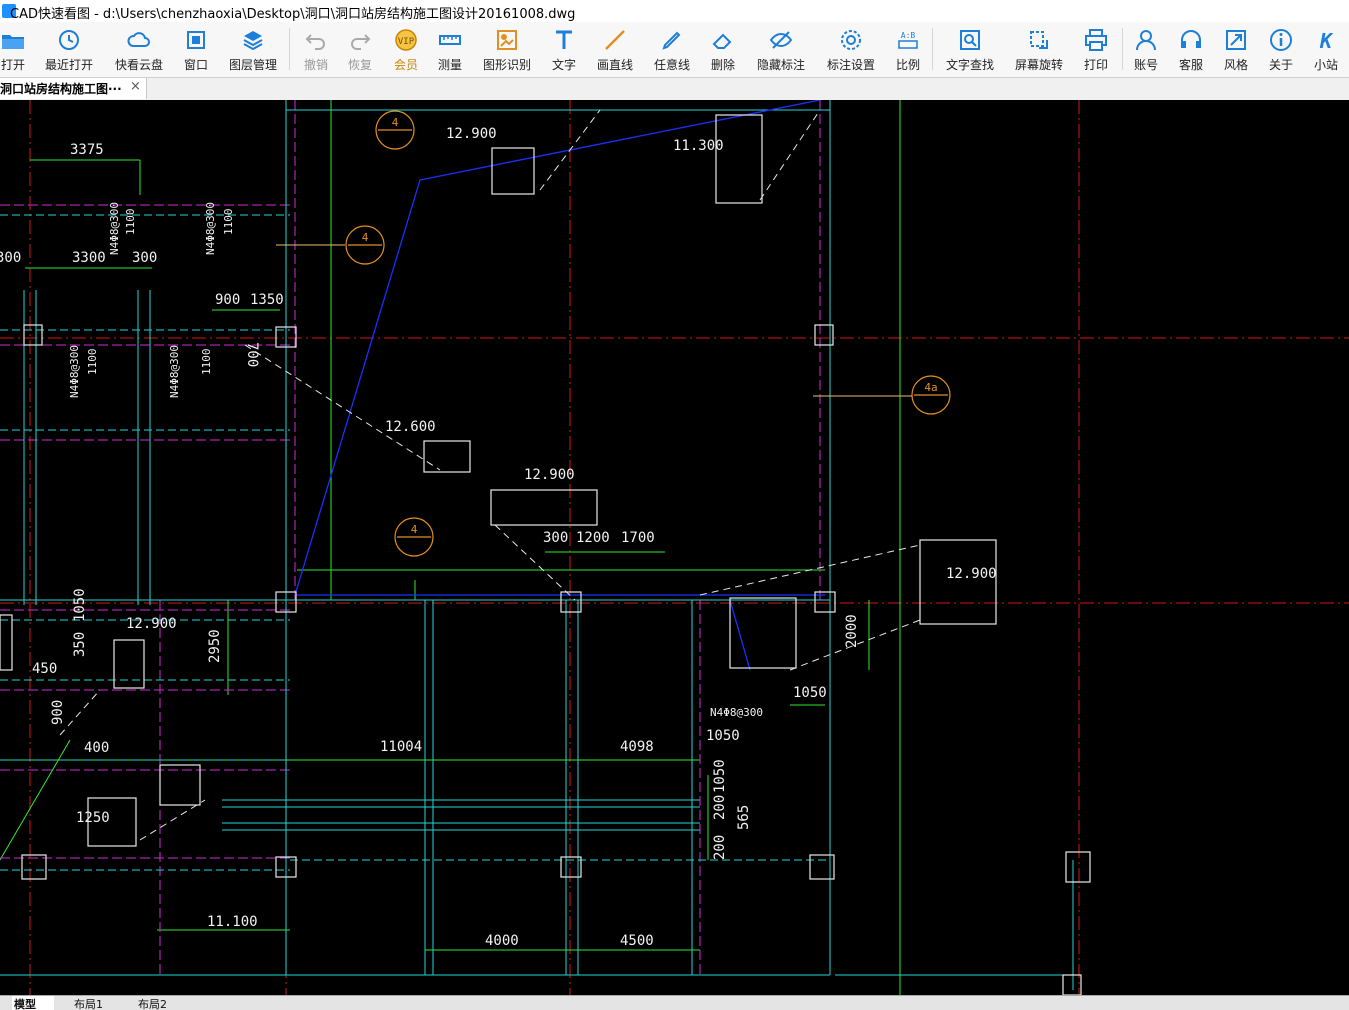  Describe the element at coordinates (850, 65) in the screenshot. I see `annotation-settings-label: 标注设置` at that location.